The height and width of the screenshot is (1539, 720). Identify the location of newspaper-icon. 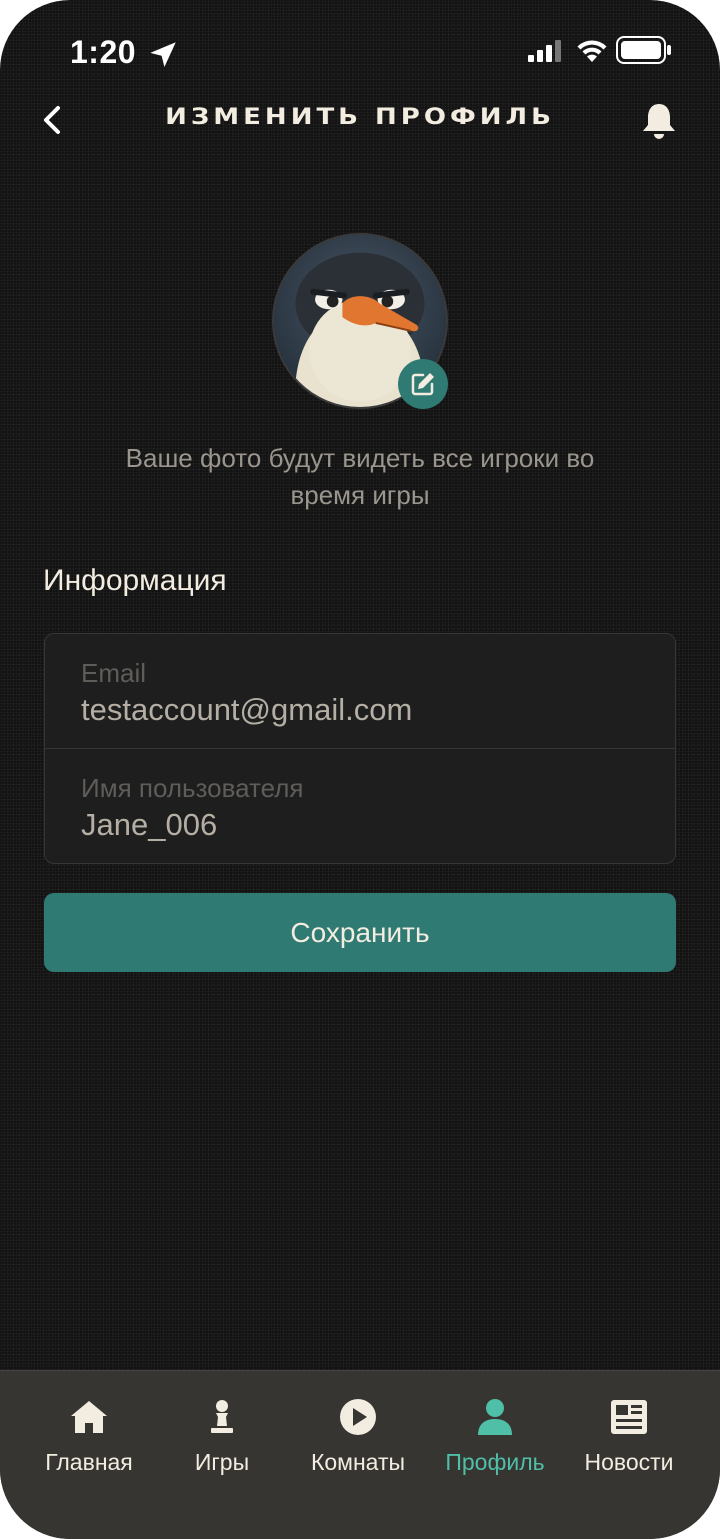
(629, 1417).